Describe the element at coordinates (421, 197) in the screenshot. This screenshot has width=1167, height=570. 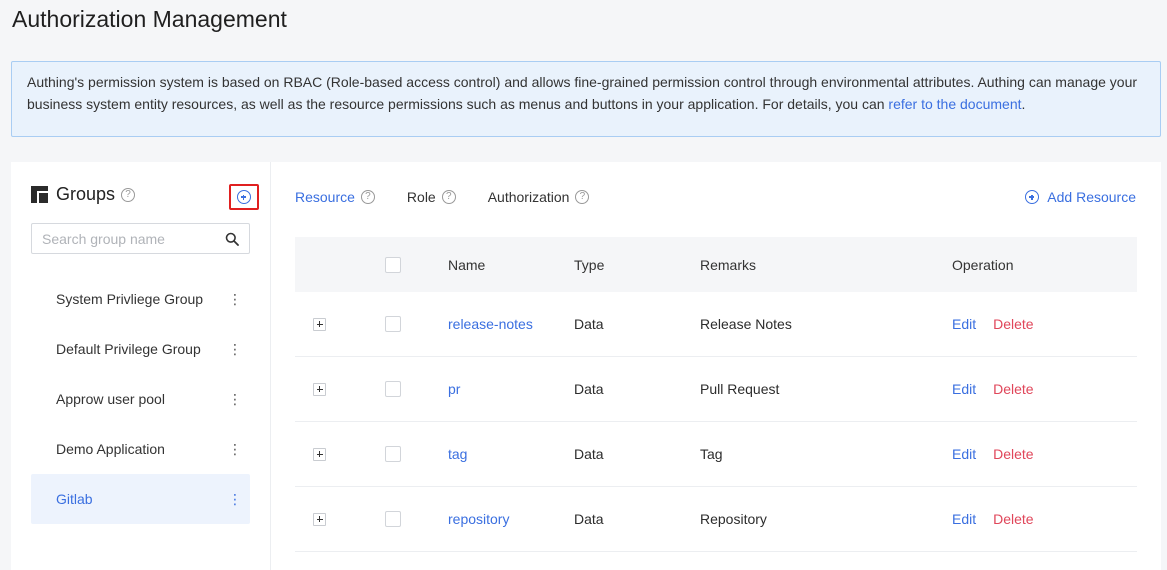
I see `tab-label: Role` at that location.